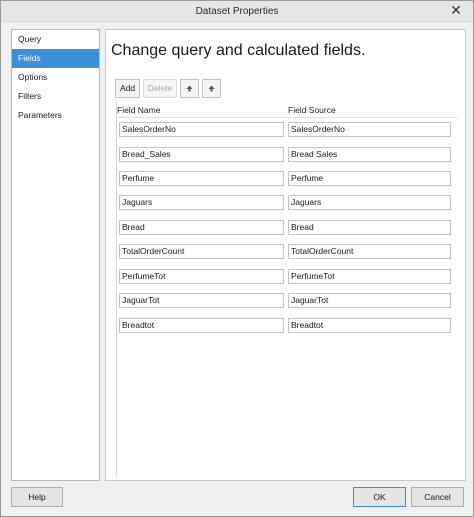  I want to click on nav-item-label: Filters, so click(30, 96).